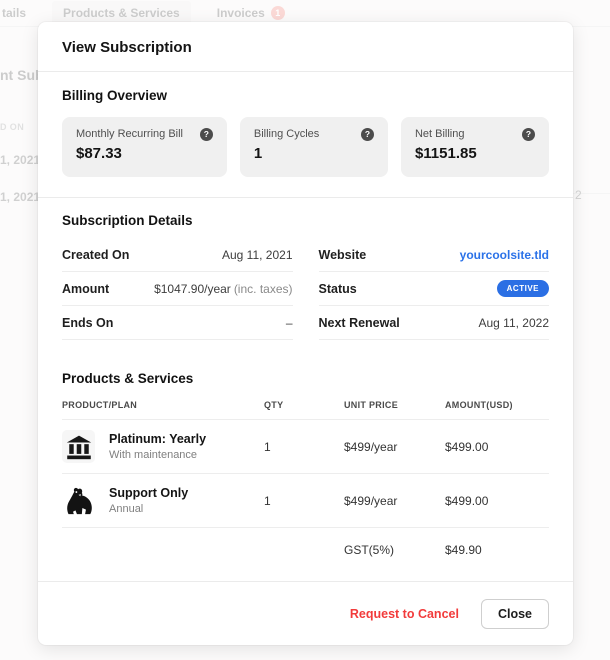  What do you see at coordinates (96, 254) in the screenshot?
I see `detail-label: Created On` at bounding box center [96, 254].